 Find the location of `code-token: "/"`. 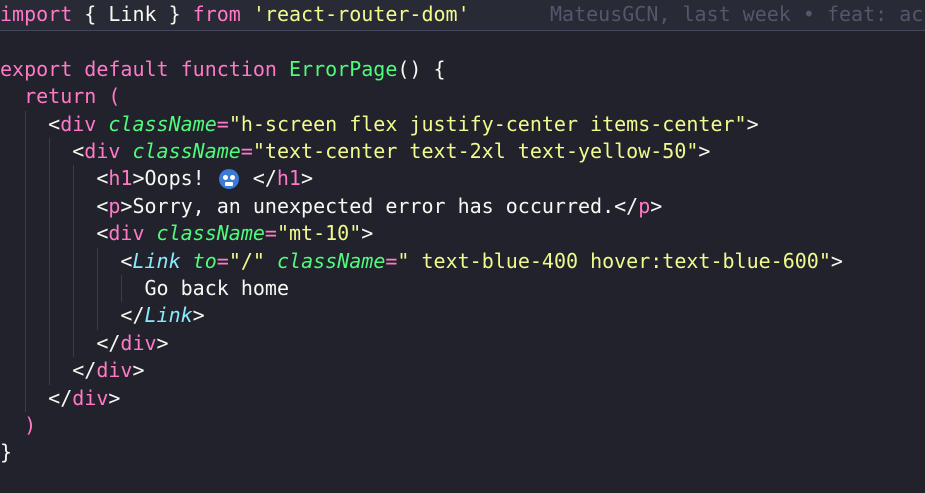

code-token: "/" is located at coordinates (246, 260).